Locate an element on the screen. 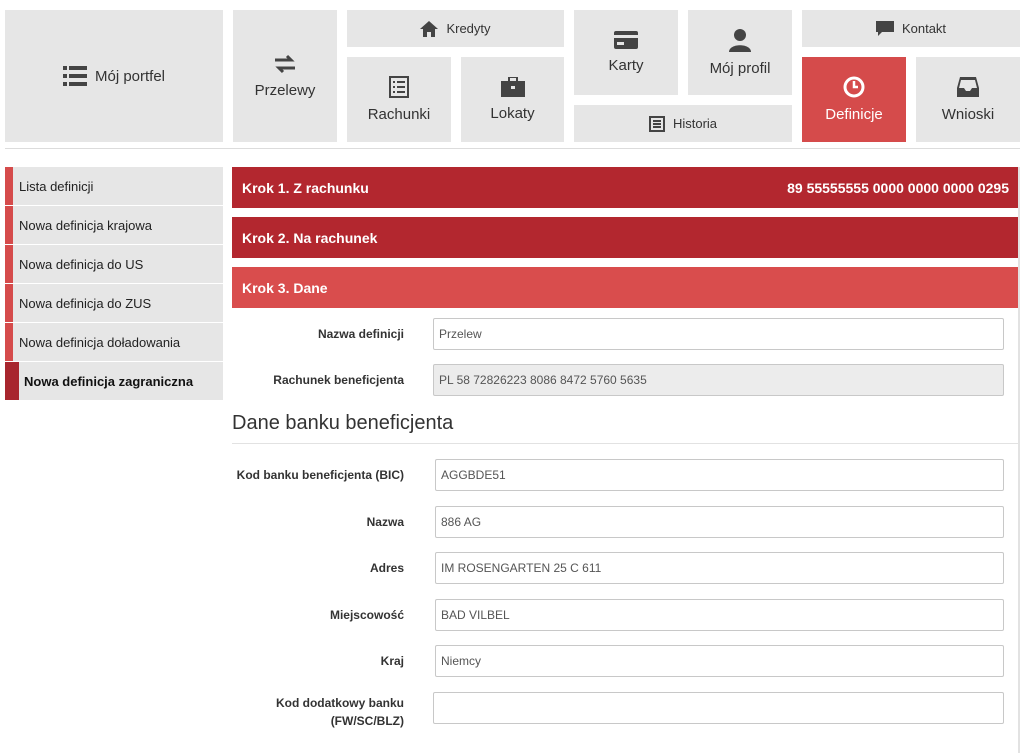  sidebar-item-label: Lista definicji is located at coordinates (56, 186).